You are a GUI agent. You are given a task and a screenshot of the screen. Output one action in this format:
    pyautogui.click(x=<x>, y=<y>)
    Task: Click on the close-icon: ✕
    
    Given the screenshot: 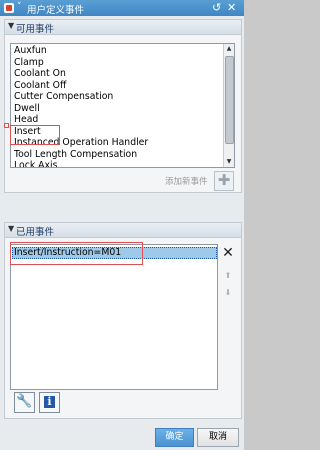 What is the action you would take?
    pyautogui.click(x=231, y=7)
    